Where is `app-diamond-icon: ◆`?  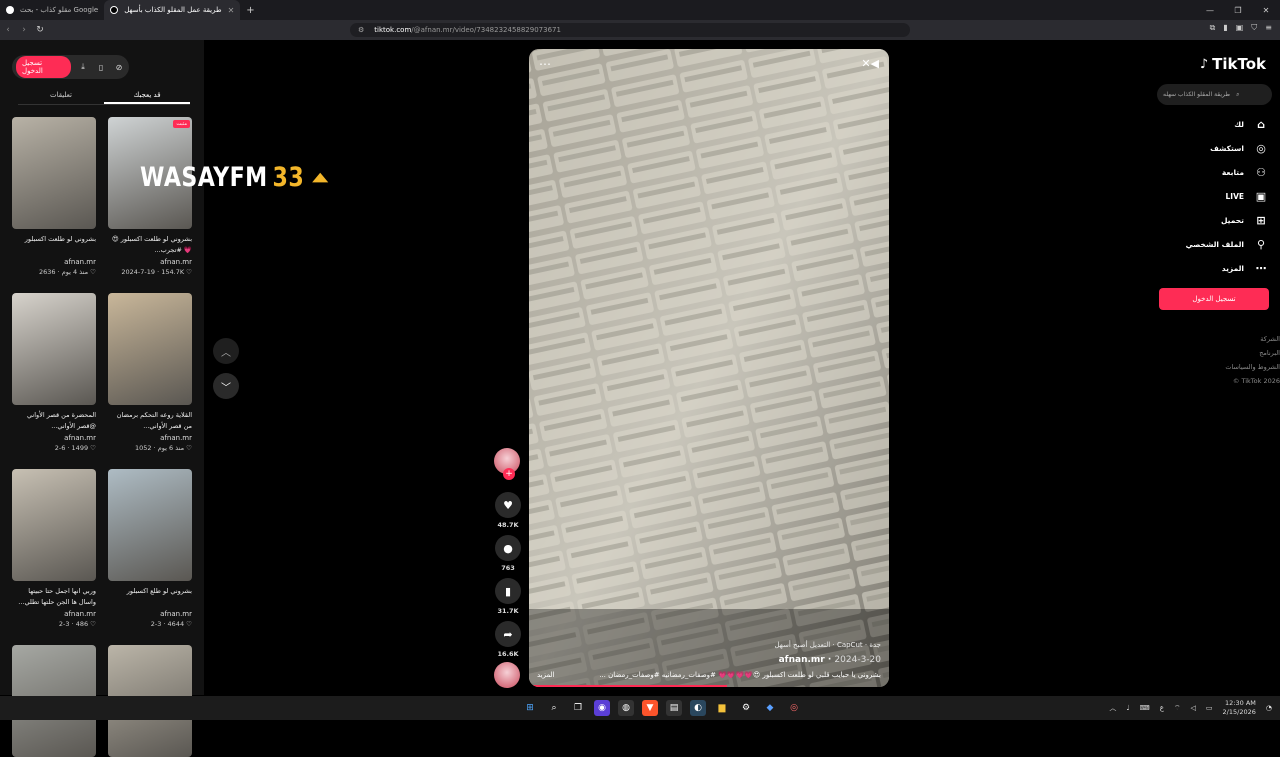 app-diamond-icon: ◆ is located at coordinates (770, 708).